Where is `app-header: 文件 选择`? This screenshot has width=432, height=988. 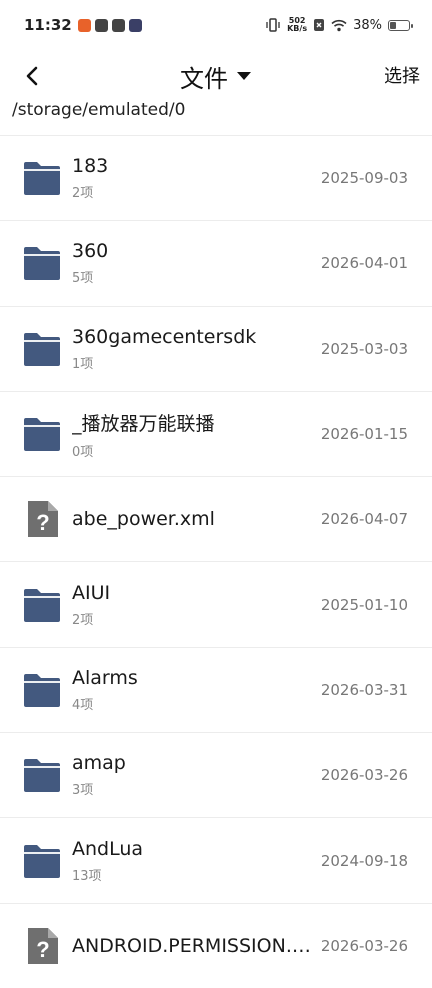 app-header: 文件 选择 is located at coordinates (216, 76).